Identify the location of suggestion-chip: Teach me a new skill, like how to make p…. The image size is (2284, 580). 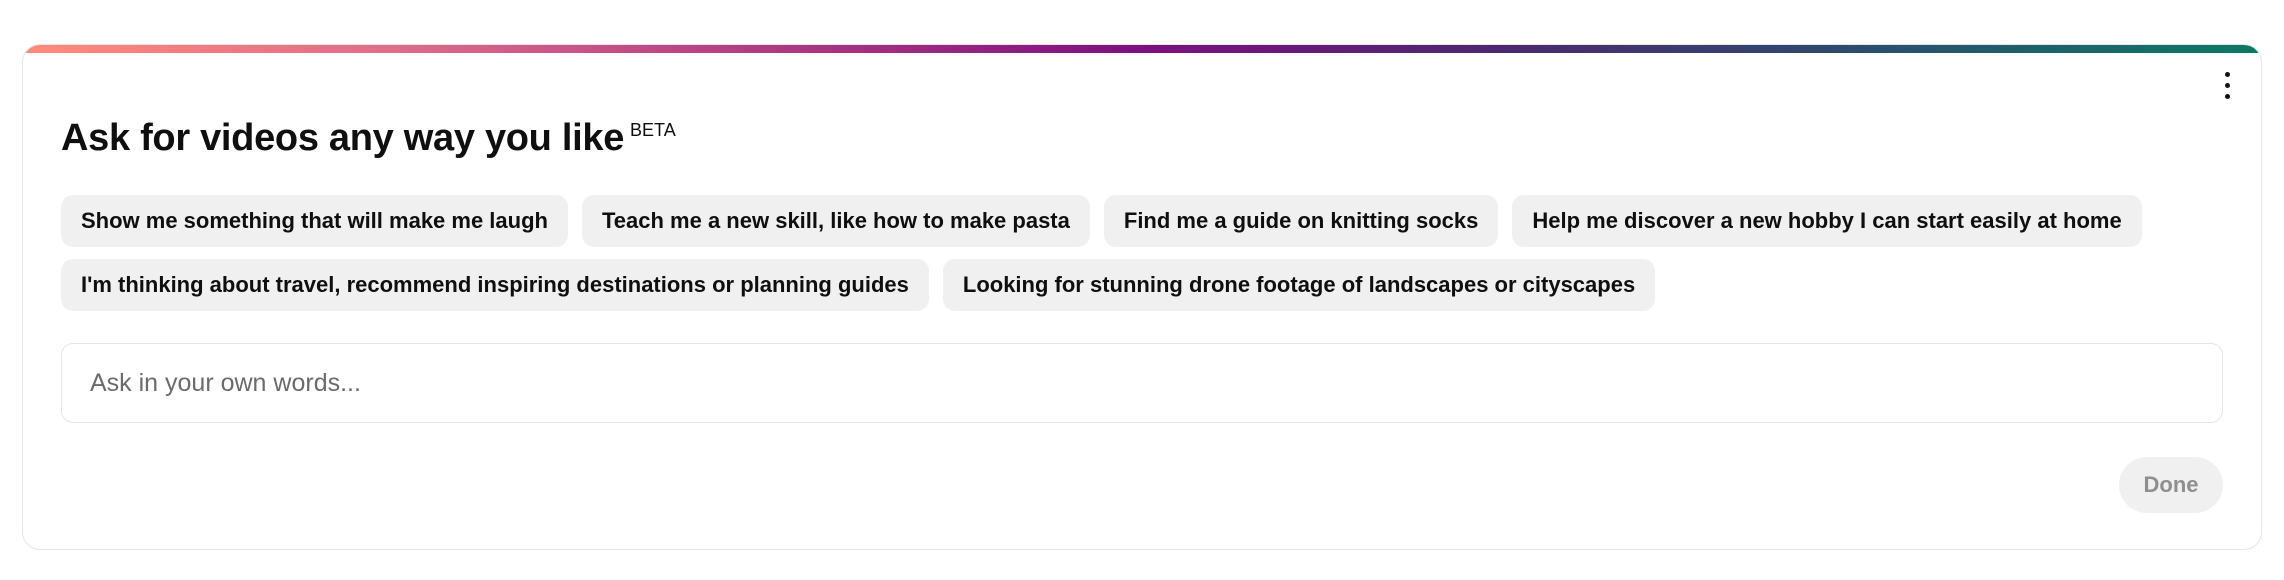
(835, 221).